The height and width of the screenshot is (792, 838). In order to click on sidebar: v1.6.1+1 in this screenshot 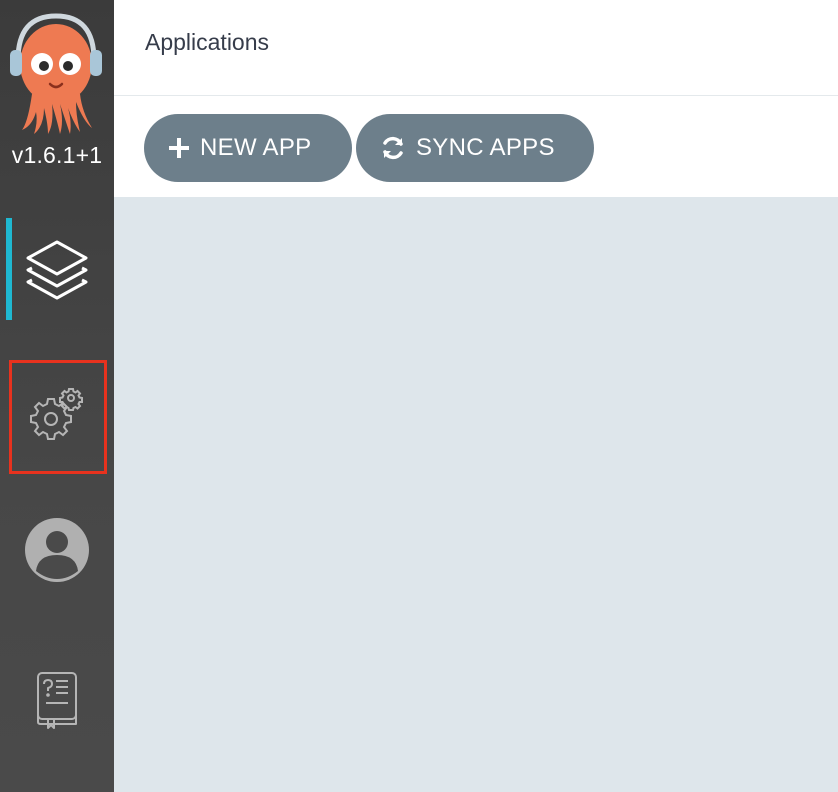, I will do `click(57, 396)`.